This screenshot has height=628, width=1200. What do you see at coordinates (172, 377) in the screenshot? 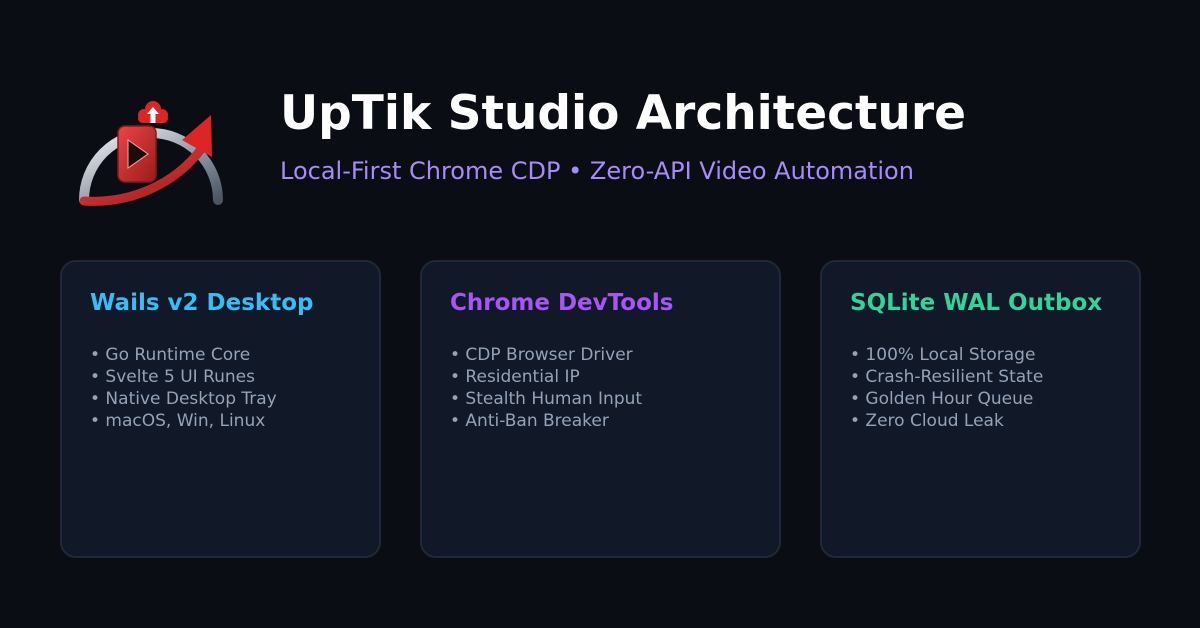
I see `list-item: • Svelte 5 UI Runes` at bounding box center [172, 377].